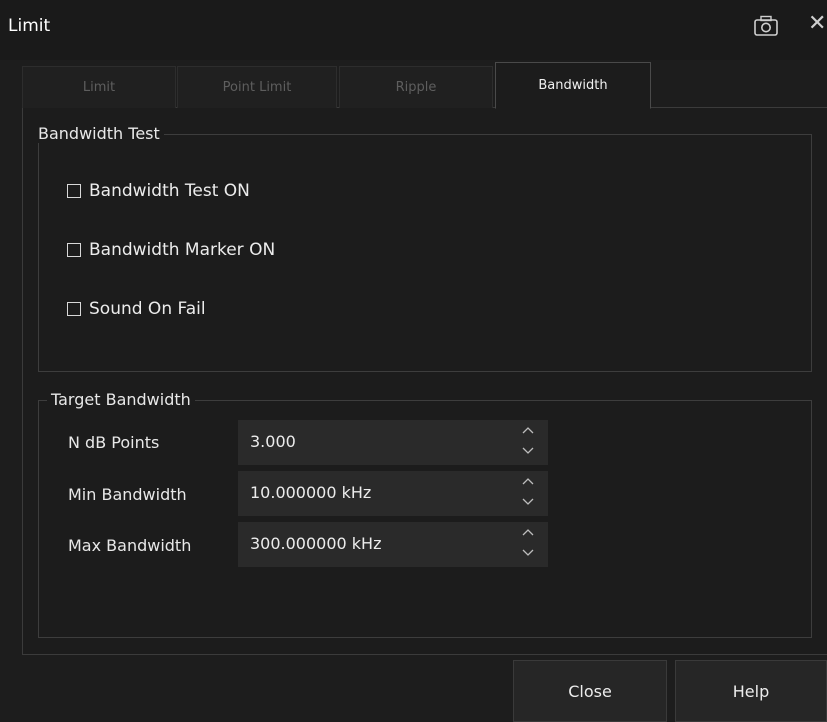  I want to click on tab-bandwidth: Bandwidth, so click(573, 85).